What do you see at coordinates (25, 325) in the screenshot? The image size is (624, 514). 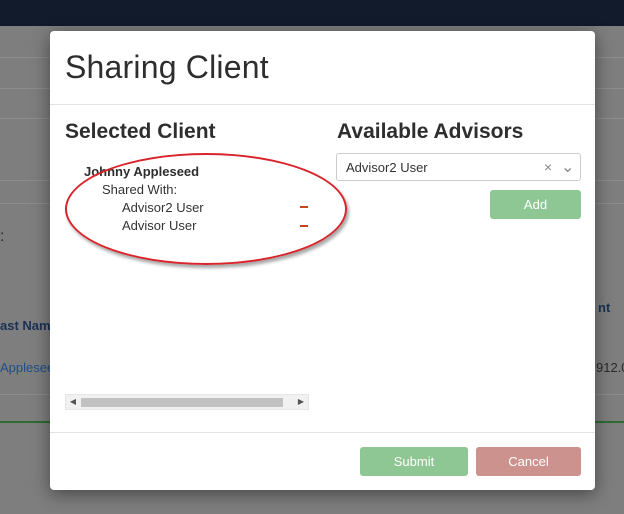 I see `bg-column-header-last-name: ast Nam` at bounding box center [25, 325].